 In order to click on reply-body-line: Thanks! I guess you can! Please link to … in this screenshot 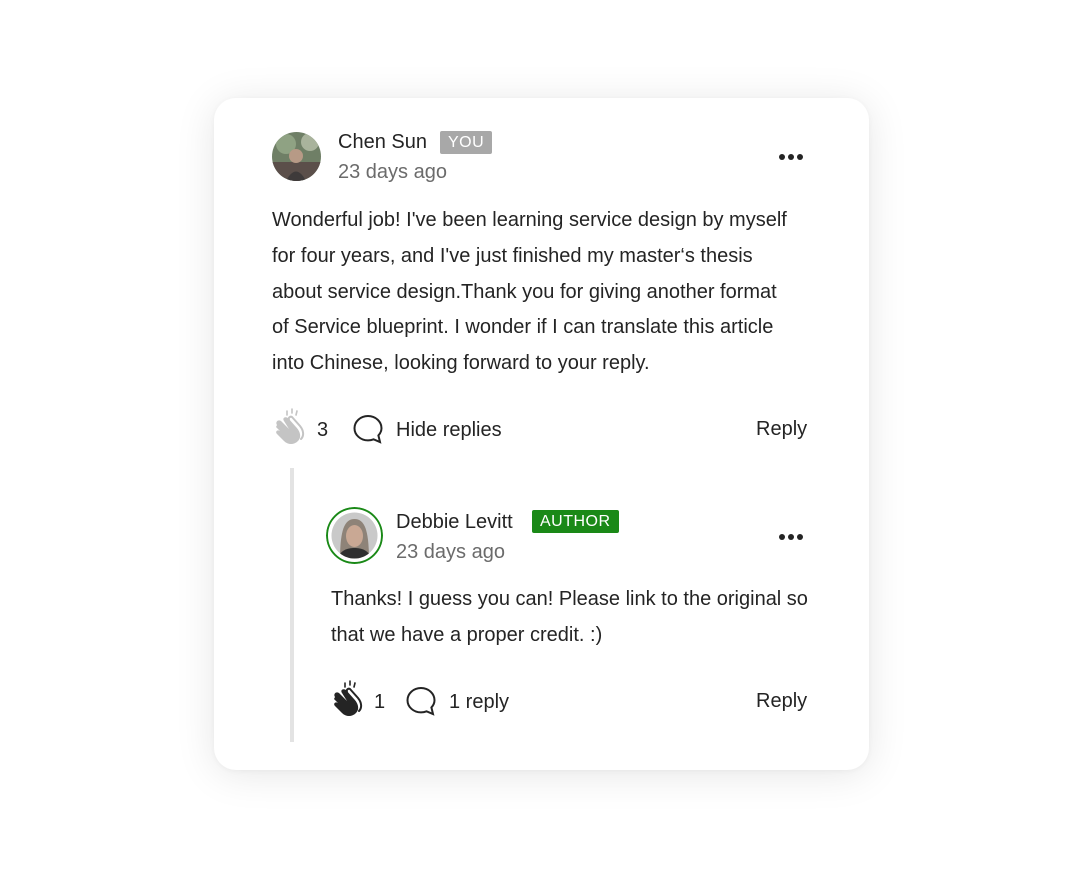, I will do `click(569, 599)`.